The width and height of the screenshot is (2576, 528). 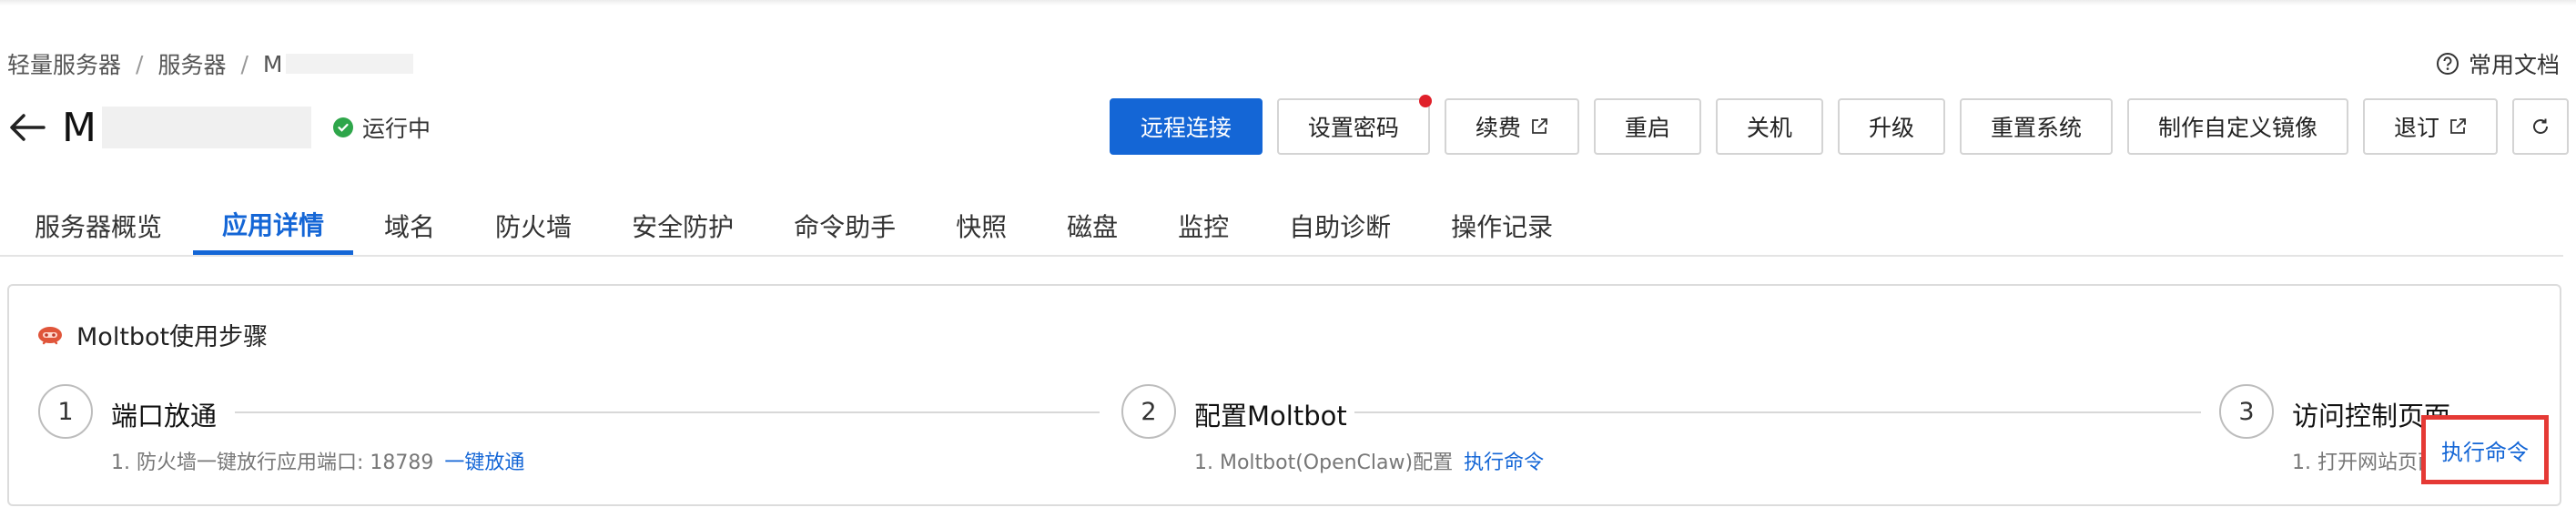 I want to click on step-2-desc-text: 1. Moltbot(OpenClaw)配置, so click(x=1324, y=463).